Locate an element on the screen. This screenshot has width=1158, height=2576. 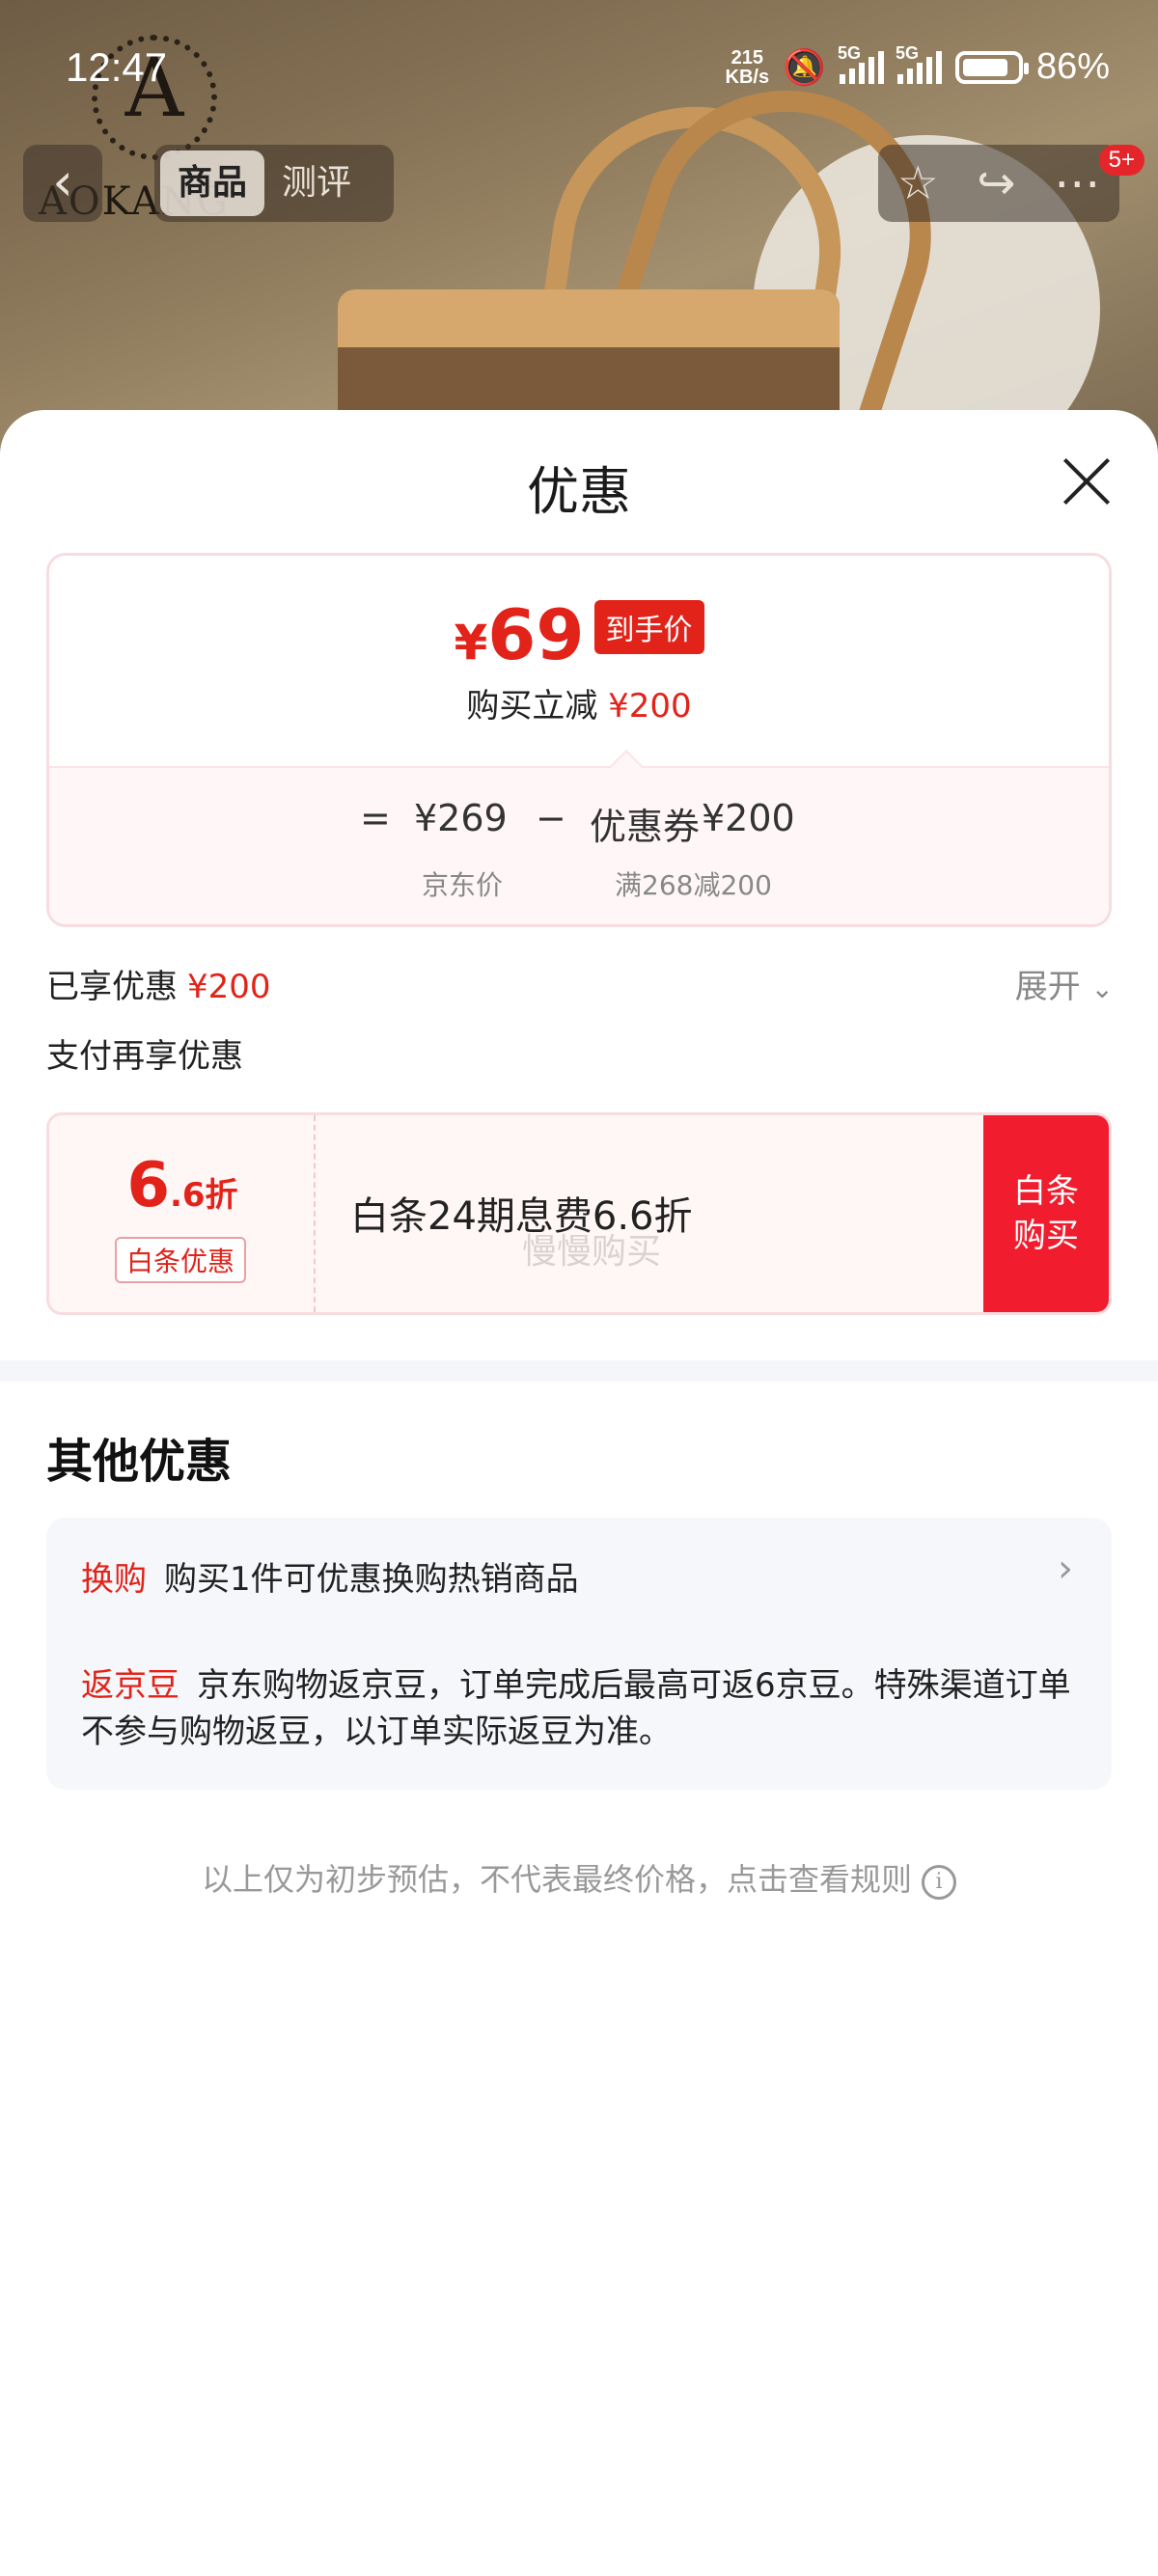
enjoyed-discount: 已享优惠 ¥200 is located at coordinates (158, 984).